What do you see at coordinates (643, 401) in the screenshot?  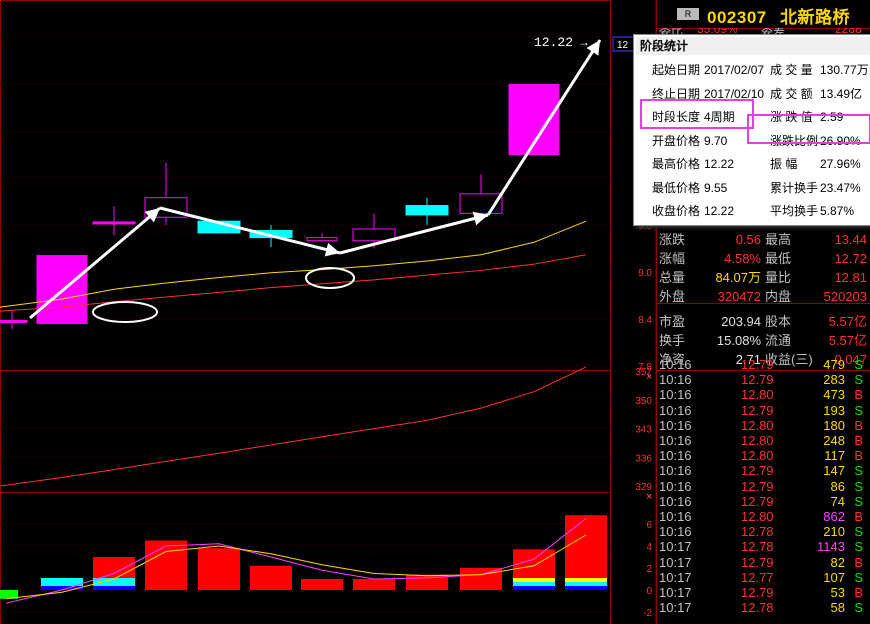 I see `y-tick-label: 350` at bounding box center [643, 401].